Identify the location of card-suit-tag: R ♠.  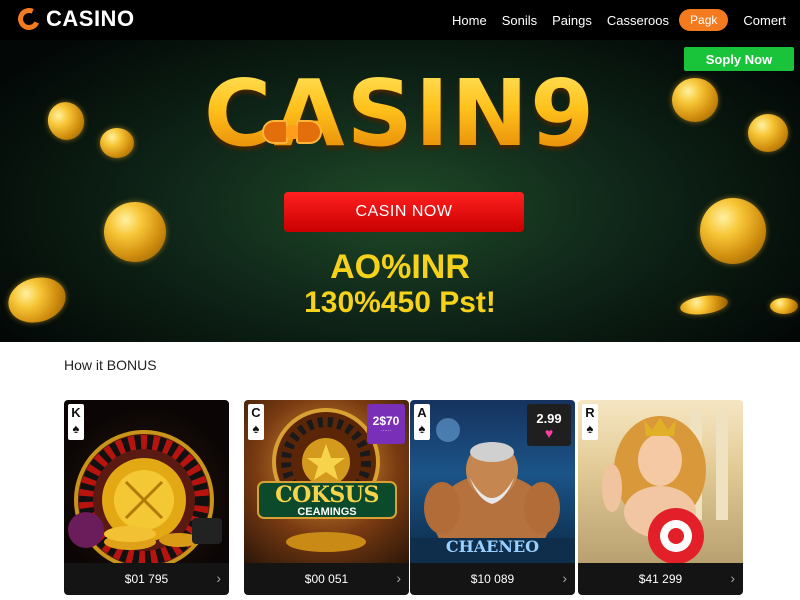
(590, 422).